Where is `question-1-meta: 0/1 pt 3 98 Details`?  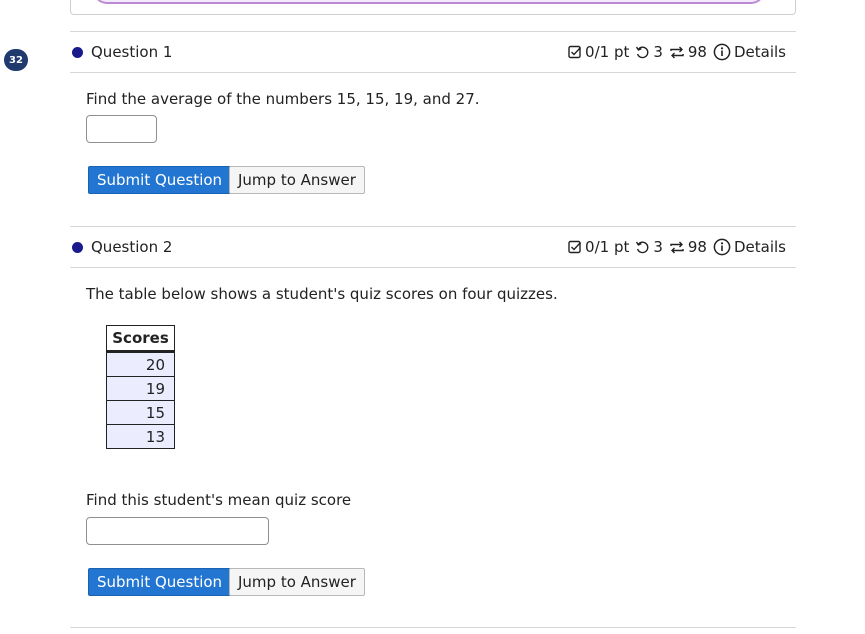
question-1-meta: 0/1 pt 3 98 Details is located at coordinates (677, 52).